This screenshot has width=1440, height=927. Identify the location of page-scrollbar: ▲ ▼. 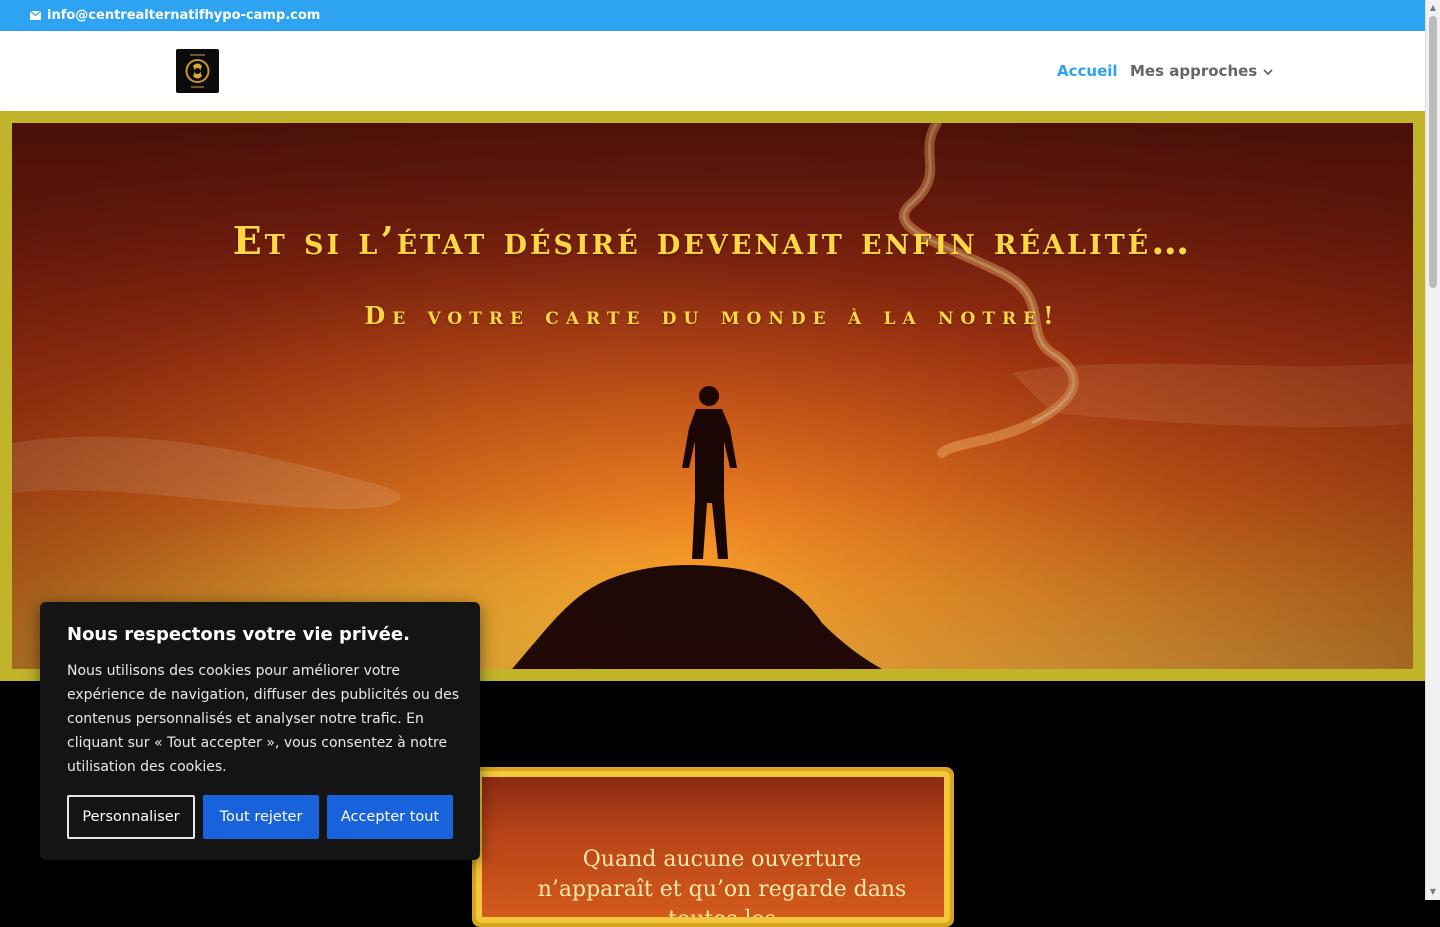
(1432, 450).